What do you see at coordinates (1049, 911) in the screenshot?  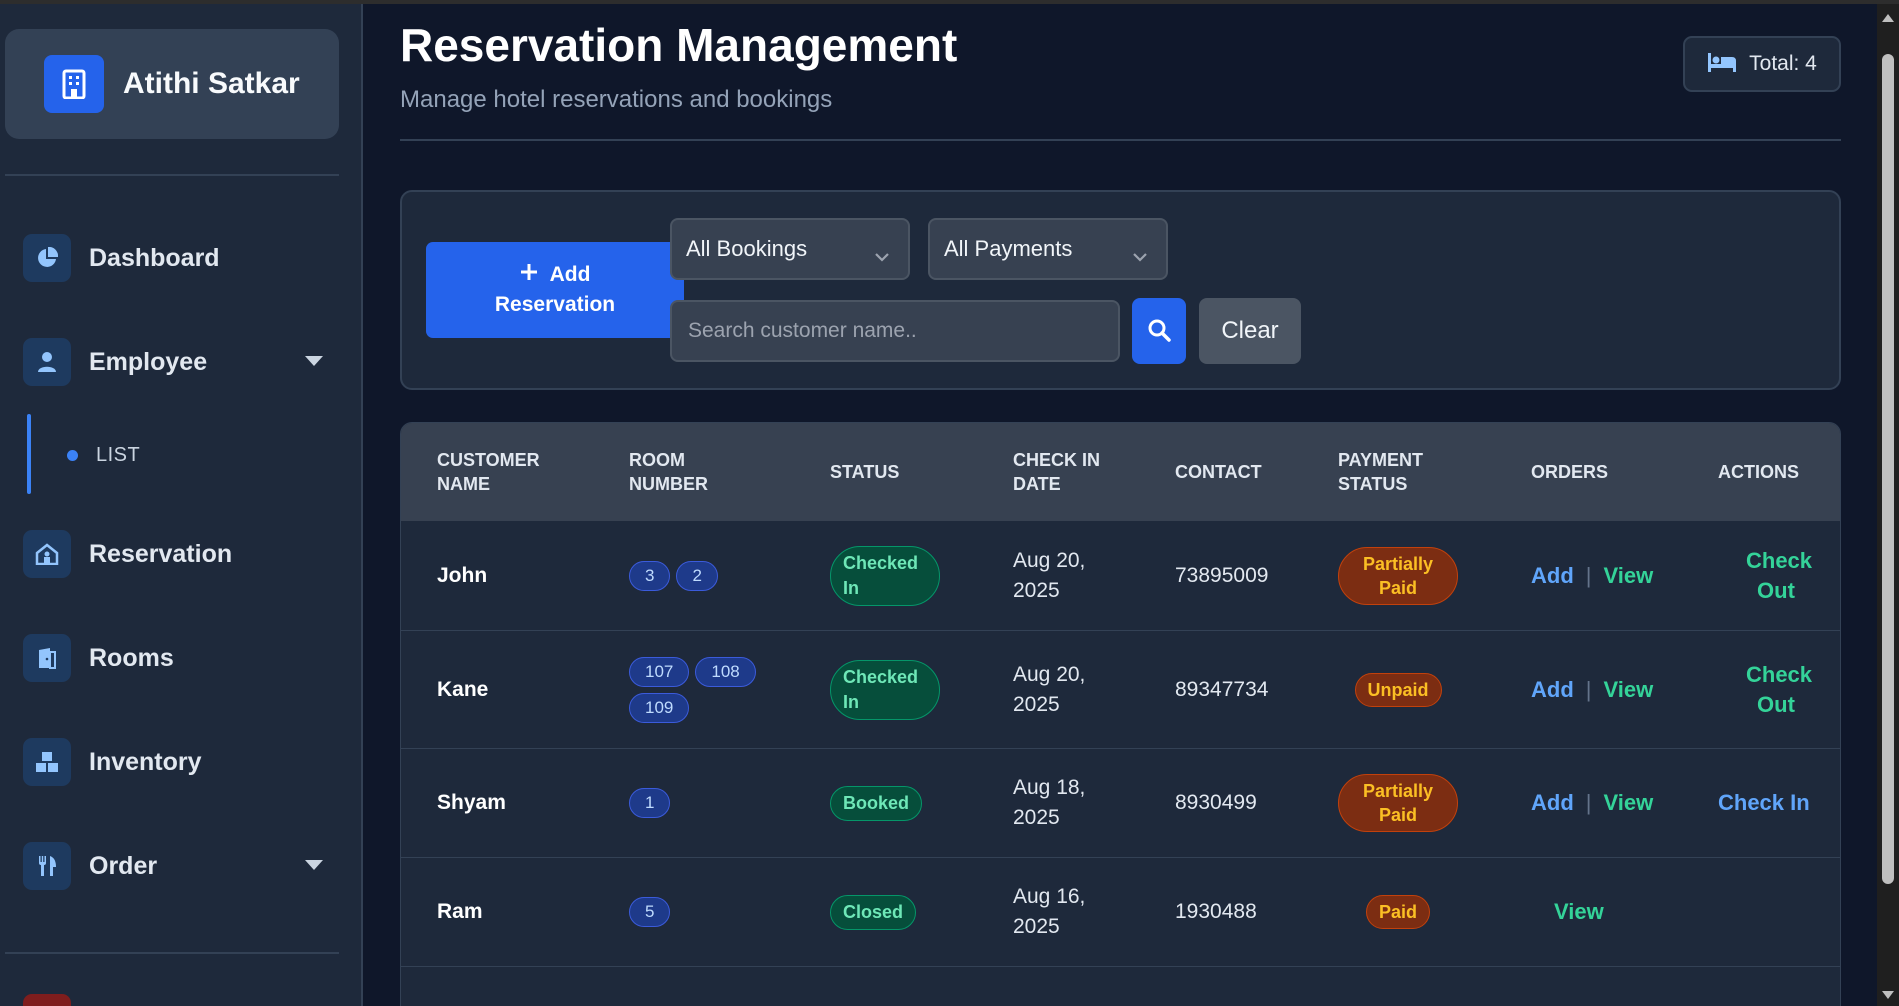 I see `checkin-date: Aug 16, 2025` at bounding box center [1049, 911].